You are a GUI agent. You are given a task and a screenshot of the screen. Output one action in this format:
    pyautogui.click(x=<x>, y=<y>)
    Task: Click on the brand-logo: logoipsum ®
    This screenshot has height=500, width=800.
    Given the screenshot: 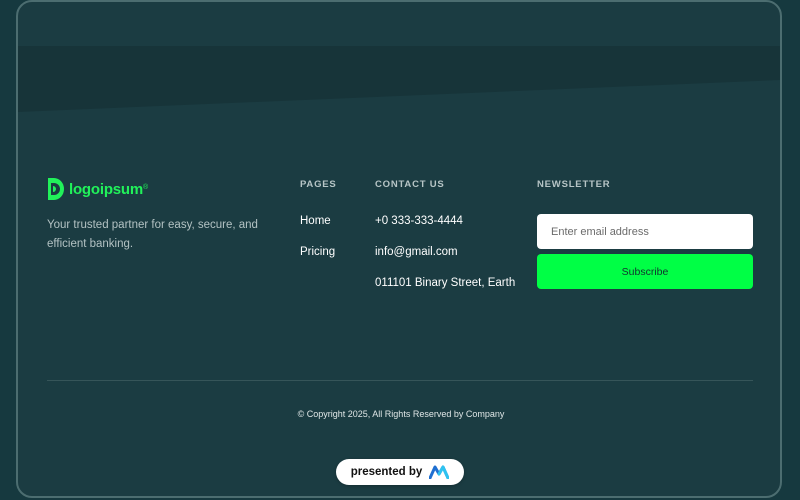 What is the action you would take?
    pyautogui.click(x=98, y=189)
    